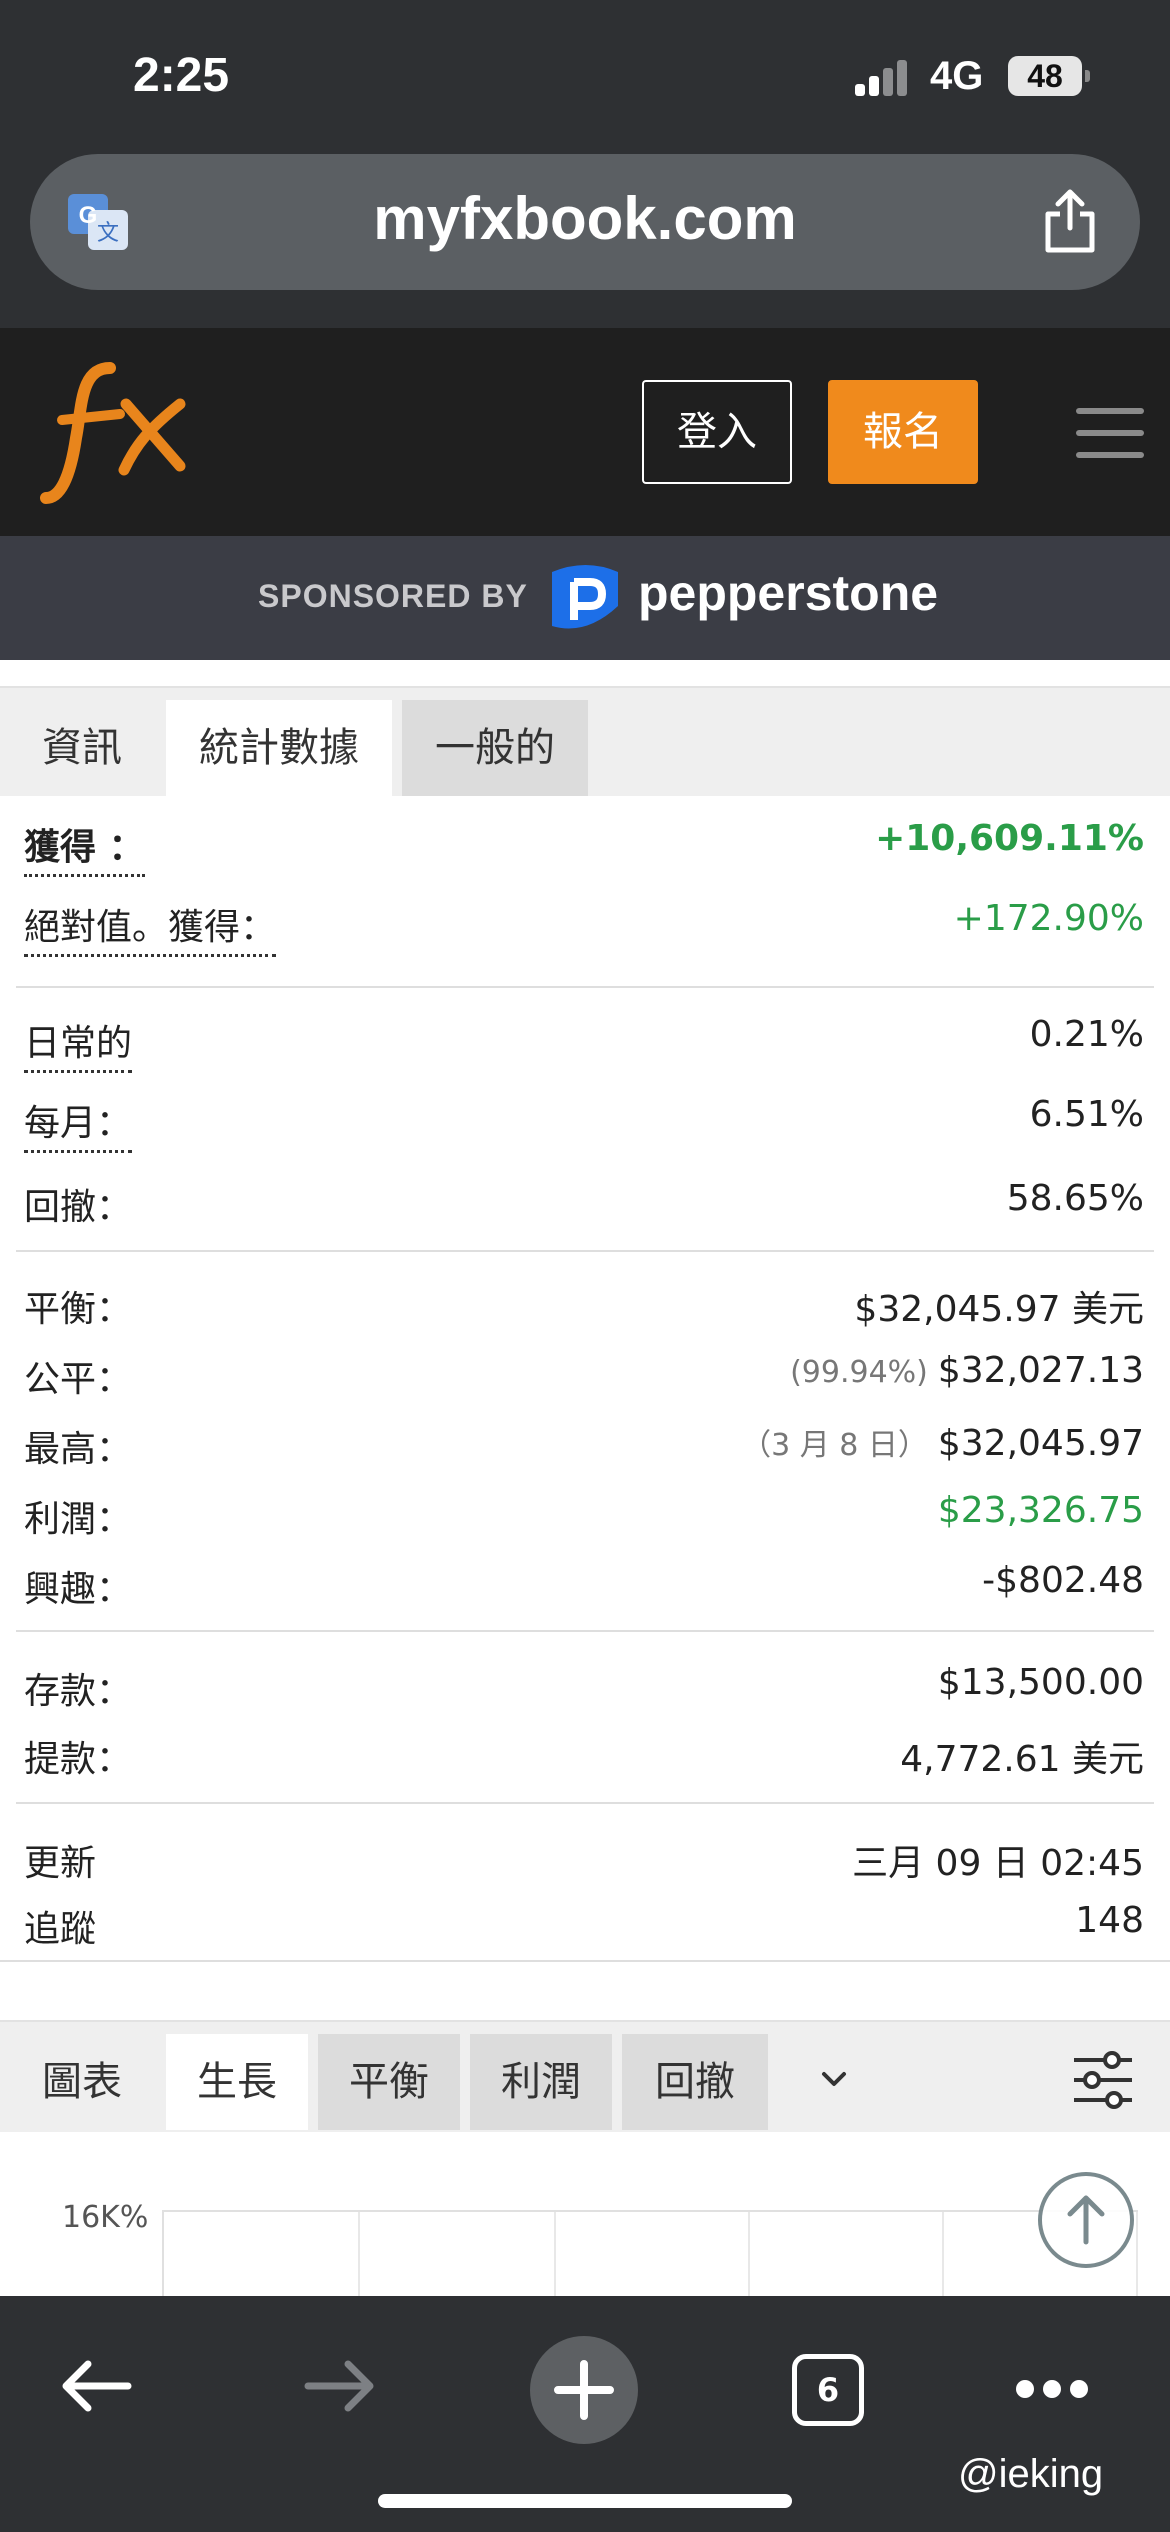  Describe the element at coordinates (60, 1929) in the screenshot. I see `stat-label: 追蹤` at that location.